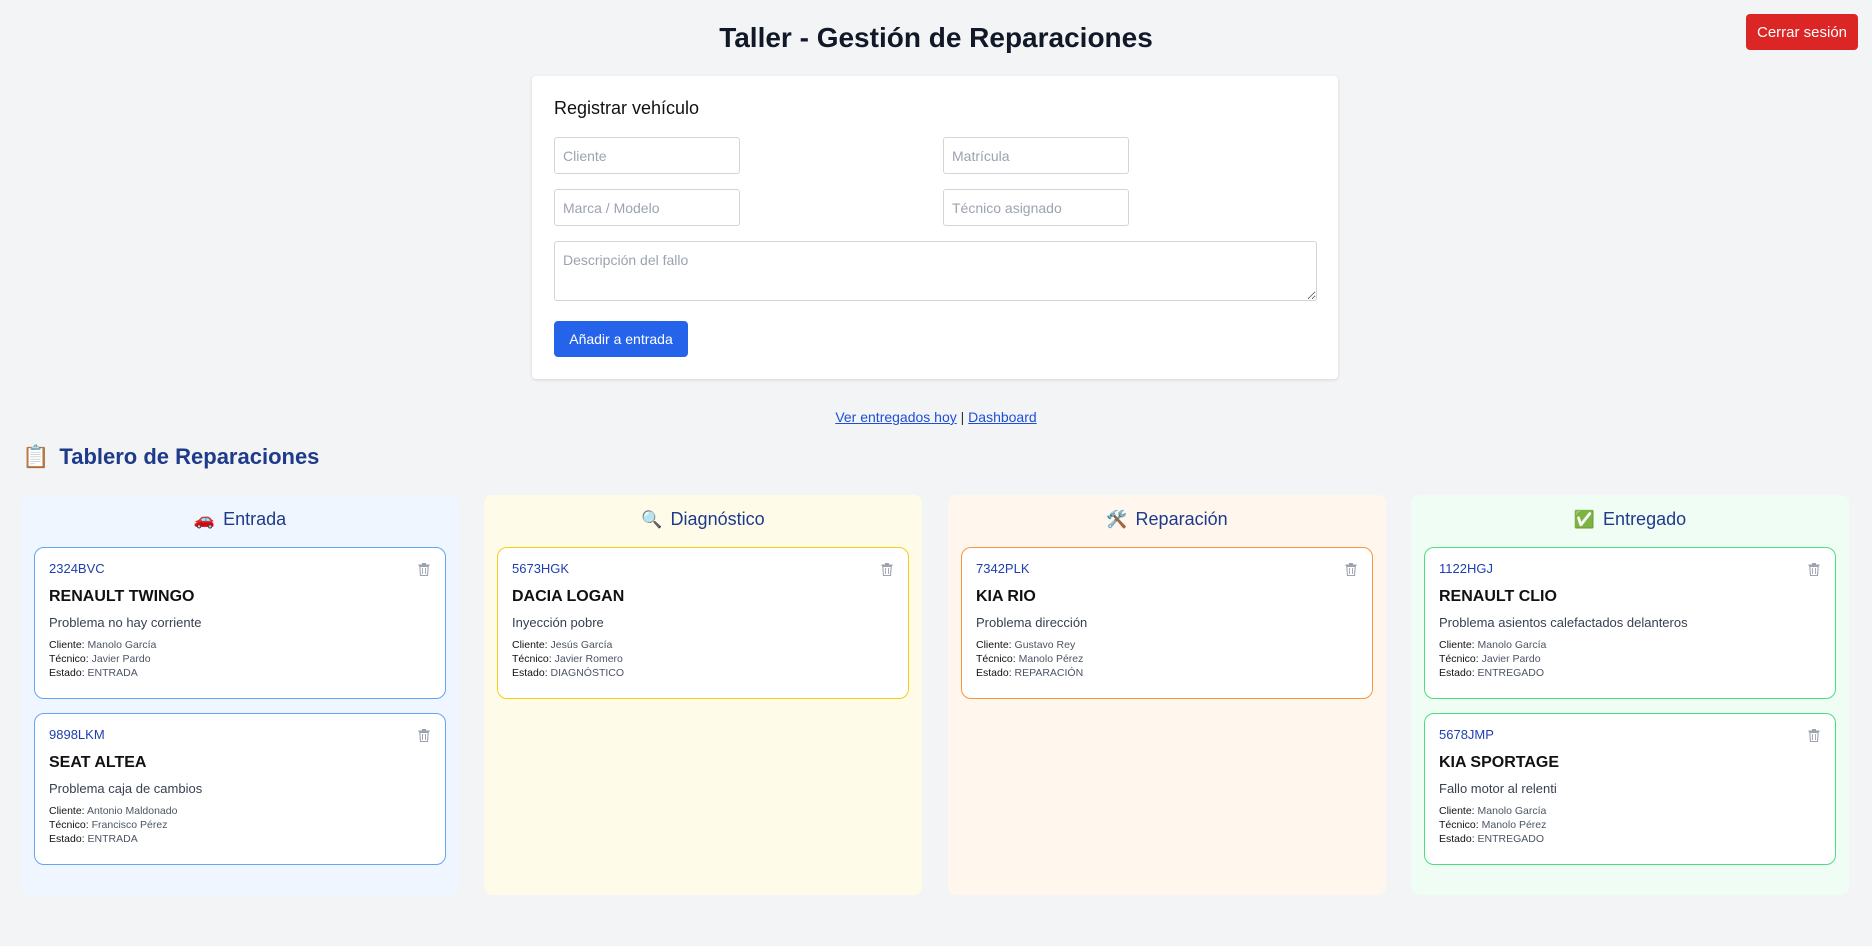  What do you see at coordinates (1498, 788) in the screenshot?
I see `fault-description: Fallo motor al relenti` at bounding box center [1498, 788].